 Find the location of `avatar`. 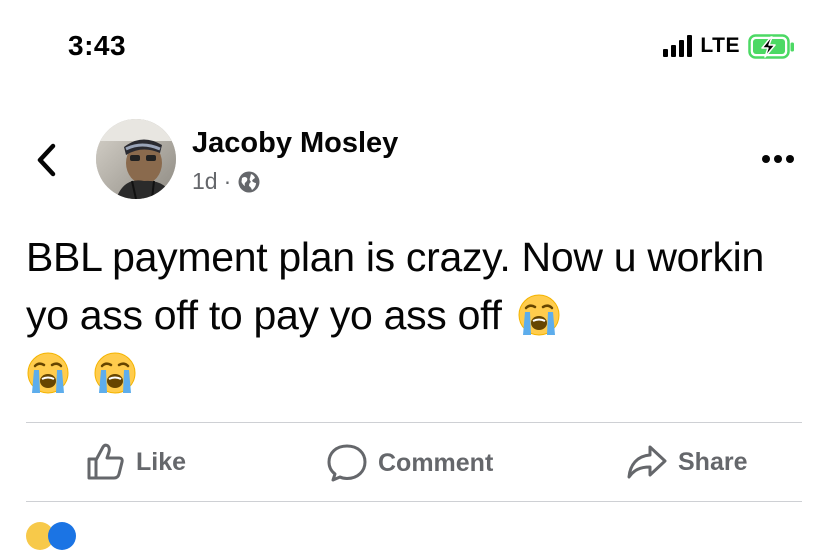

avatar is located at coordinates (136, 159).